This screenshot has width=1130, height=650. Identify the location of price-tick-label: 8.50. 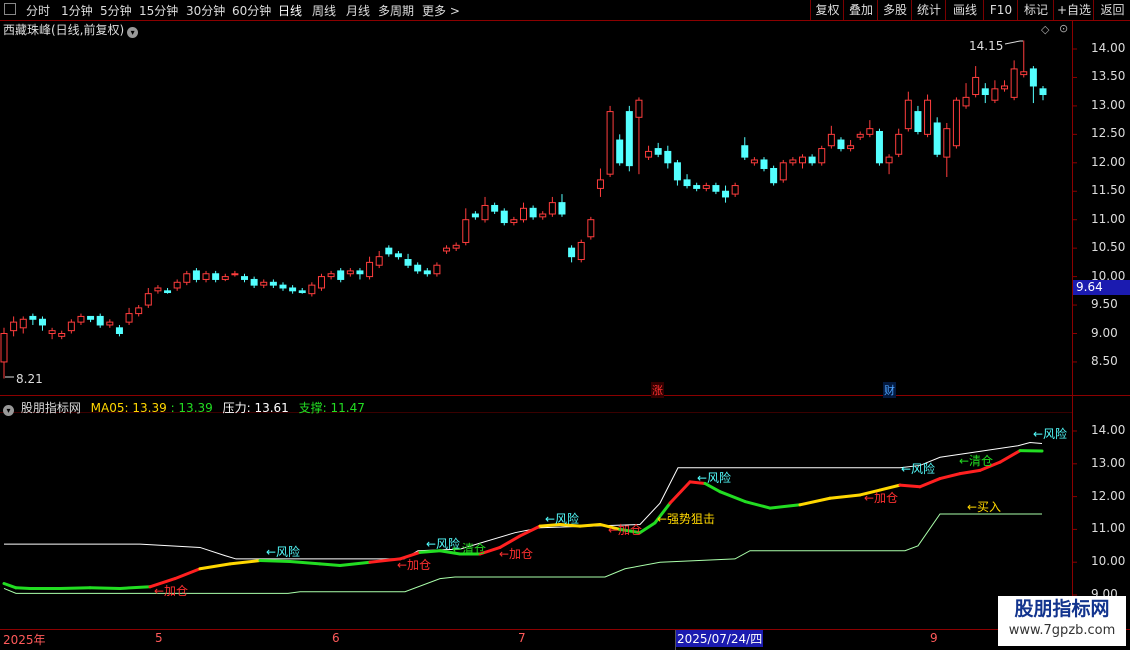
(1104, 360).